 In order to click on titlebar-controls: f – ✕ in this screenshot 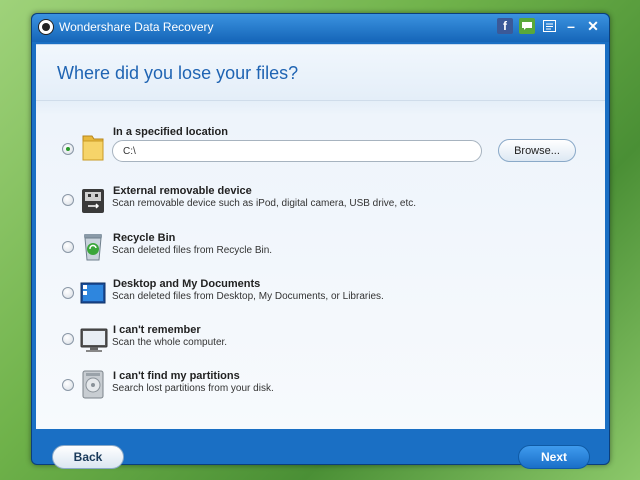, I will do `click(549, 26)`.